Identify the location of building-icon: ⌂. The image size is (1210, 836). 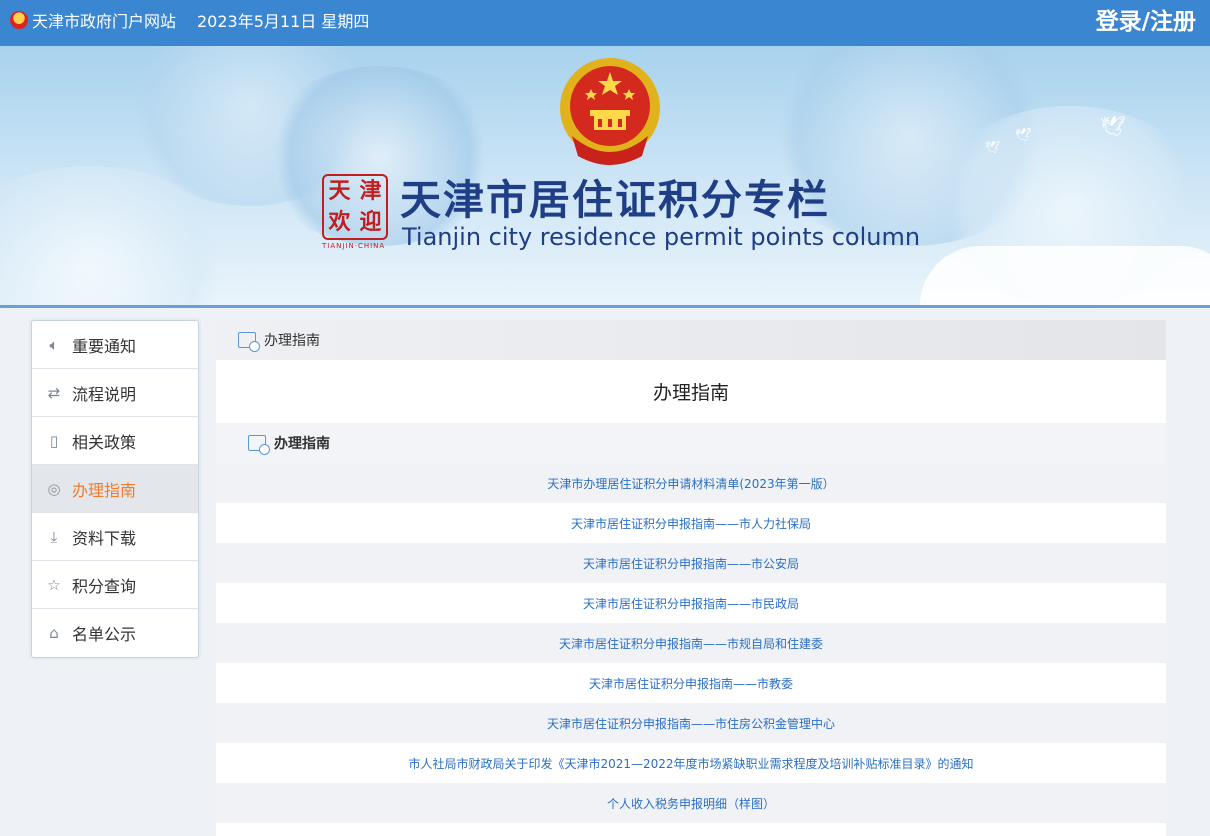
(54, 633).